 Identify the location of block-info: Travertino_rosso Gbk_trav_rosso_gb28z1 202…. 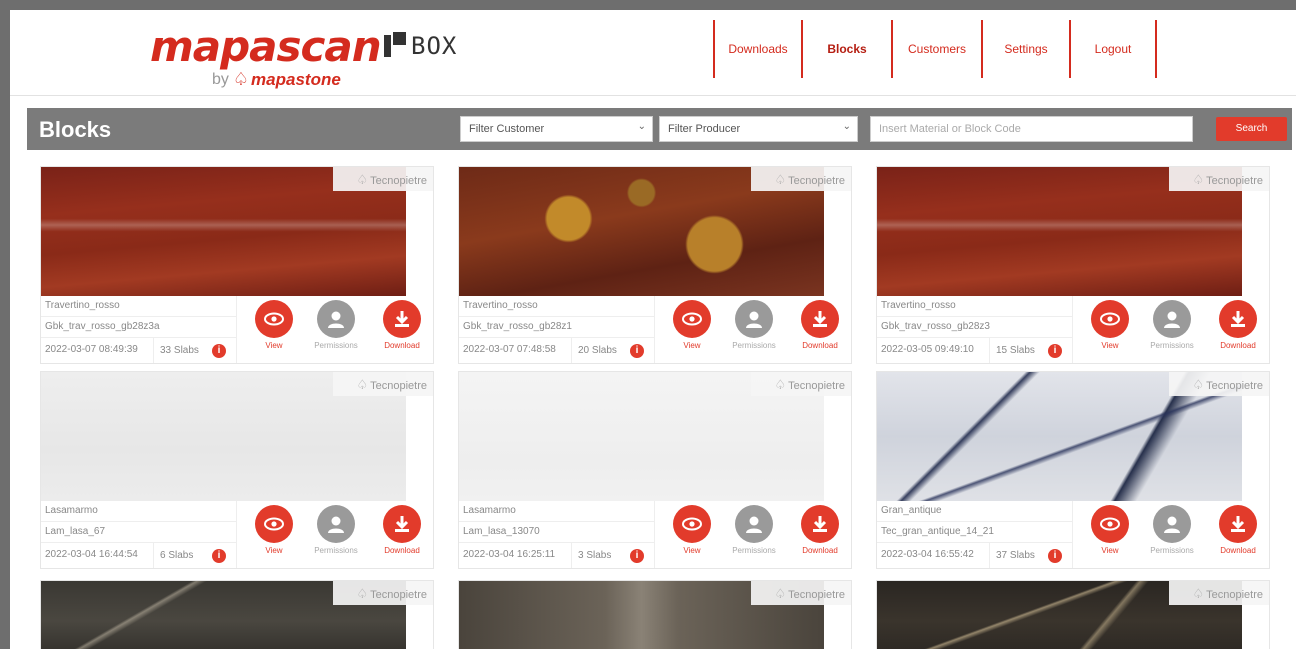
(557, 329).